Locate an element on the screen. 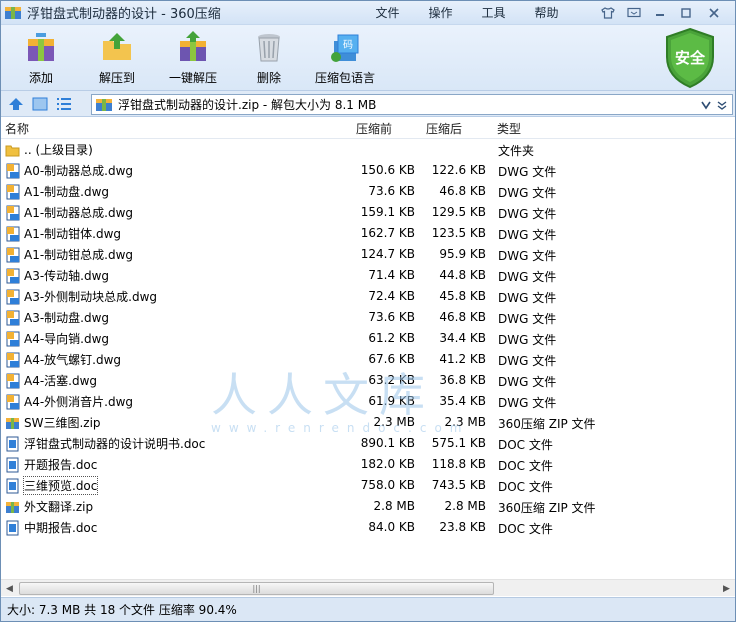  file-row: A1-制动盘.dwg 73.6 KB 46.8 KB DWG 文件 is located at coordinates (368, 191).